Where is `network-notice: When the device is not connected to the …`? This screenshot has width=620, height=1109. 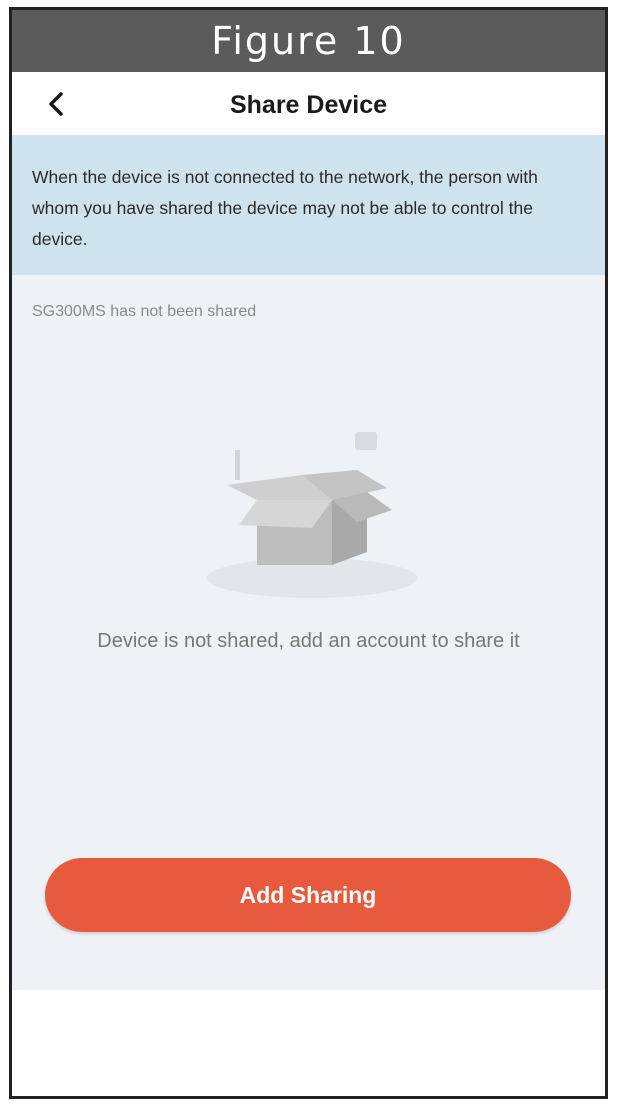 network-notice: When the device is not connected to the … is located at coordinates (308, 205).